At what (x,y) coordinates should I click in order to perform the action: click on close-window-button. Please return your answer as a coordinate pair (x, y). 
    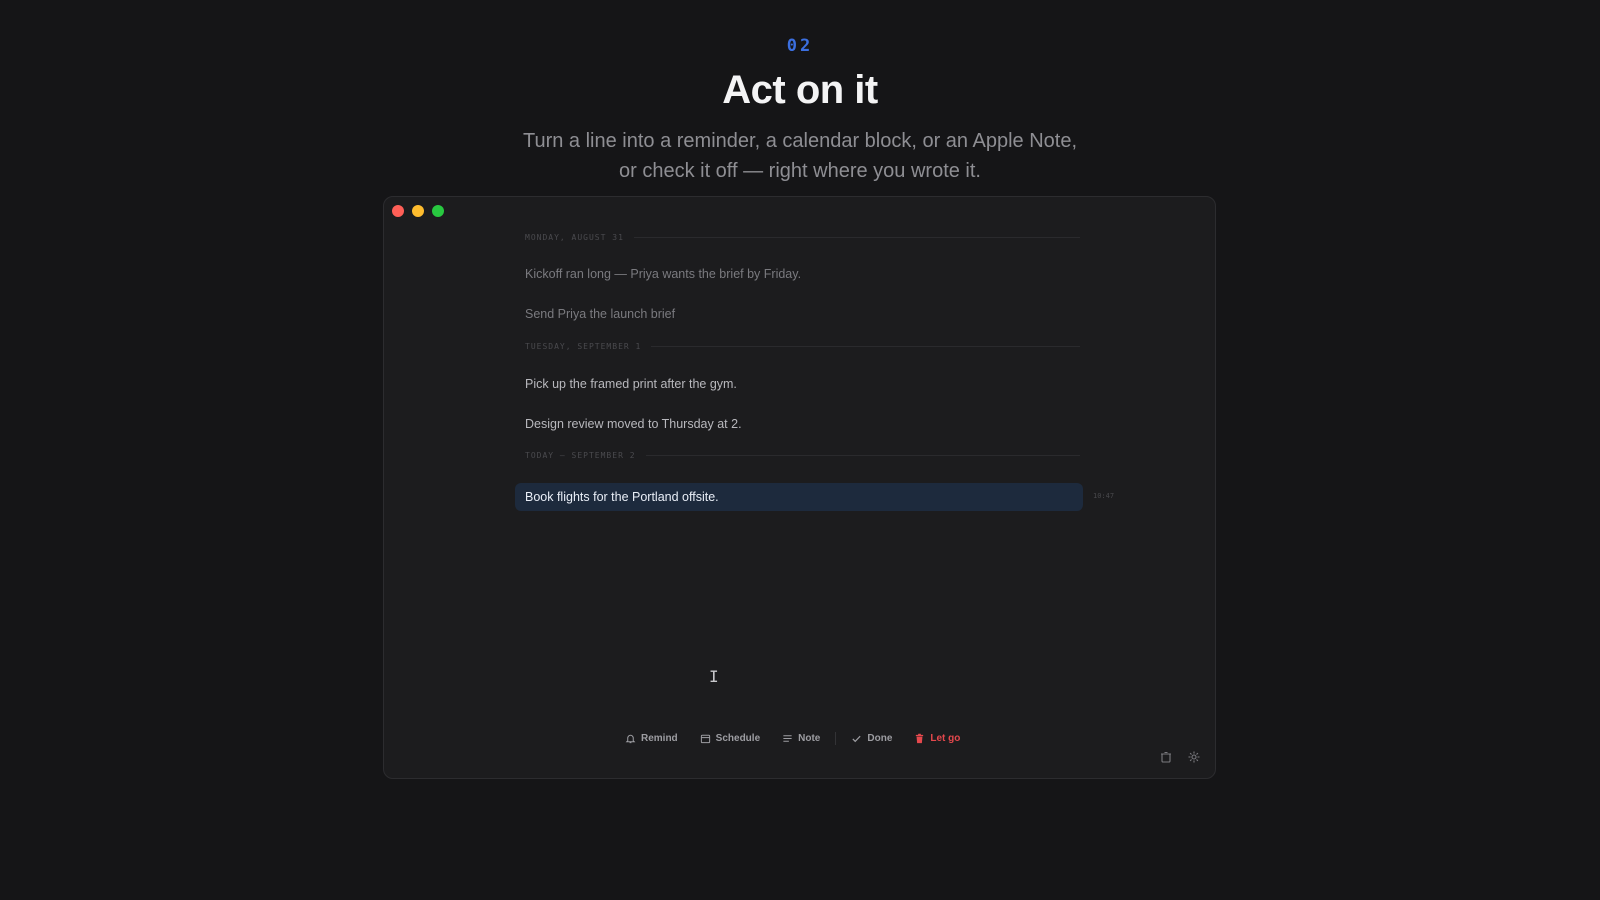
    Looking at the image, I should click on (398, 211).